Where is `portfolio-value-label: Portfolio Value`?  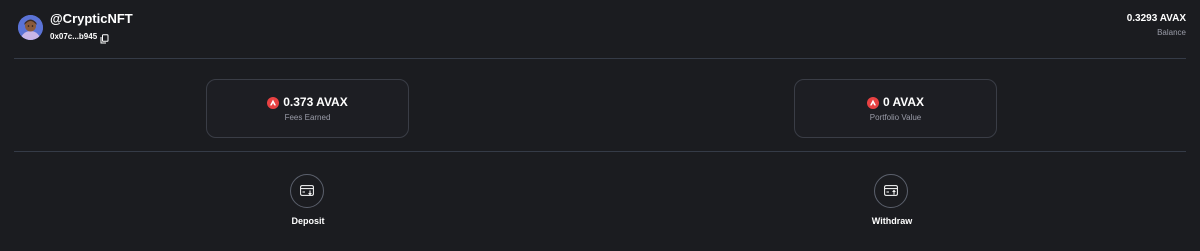
portfolio-value-label: Portfolio Value is located at coordinates (895, 117).